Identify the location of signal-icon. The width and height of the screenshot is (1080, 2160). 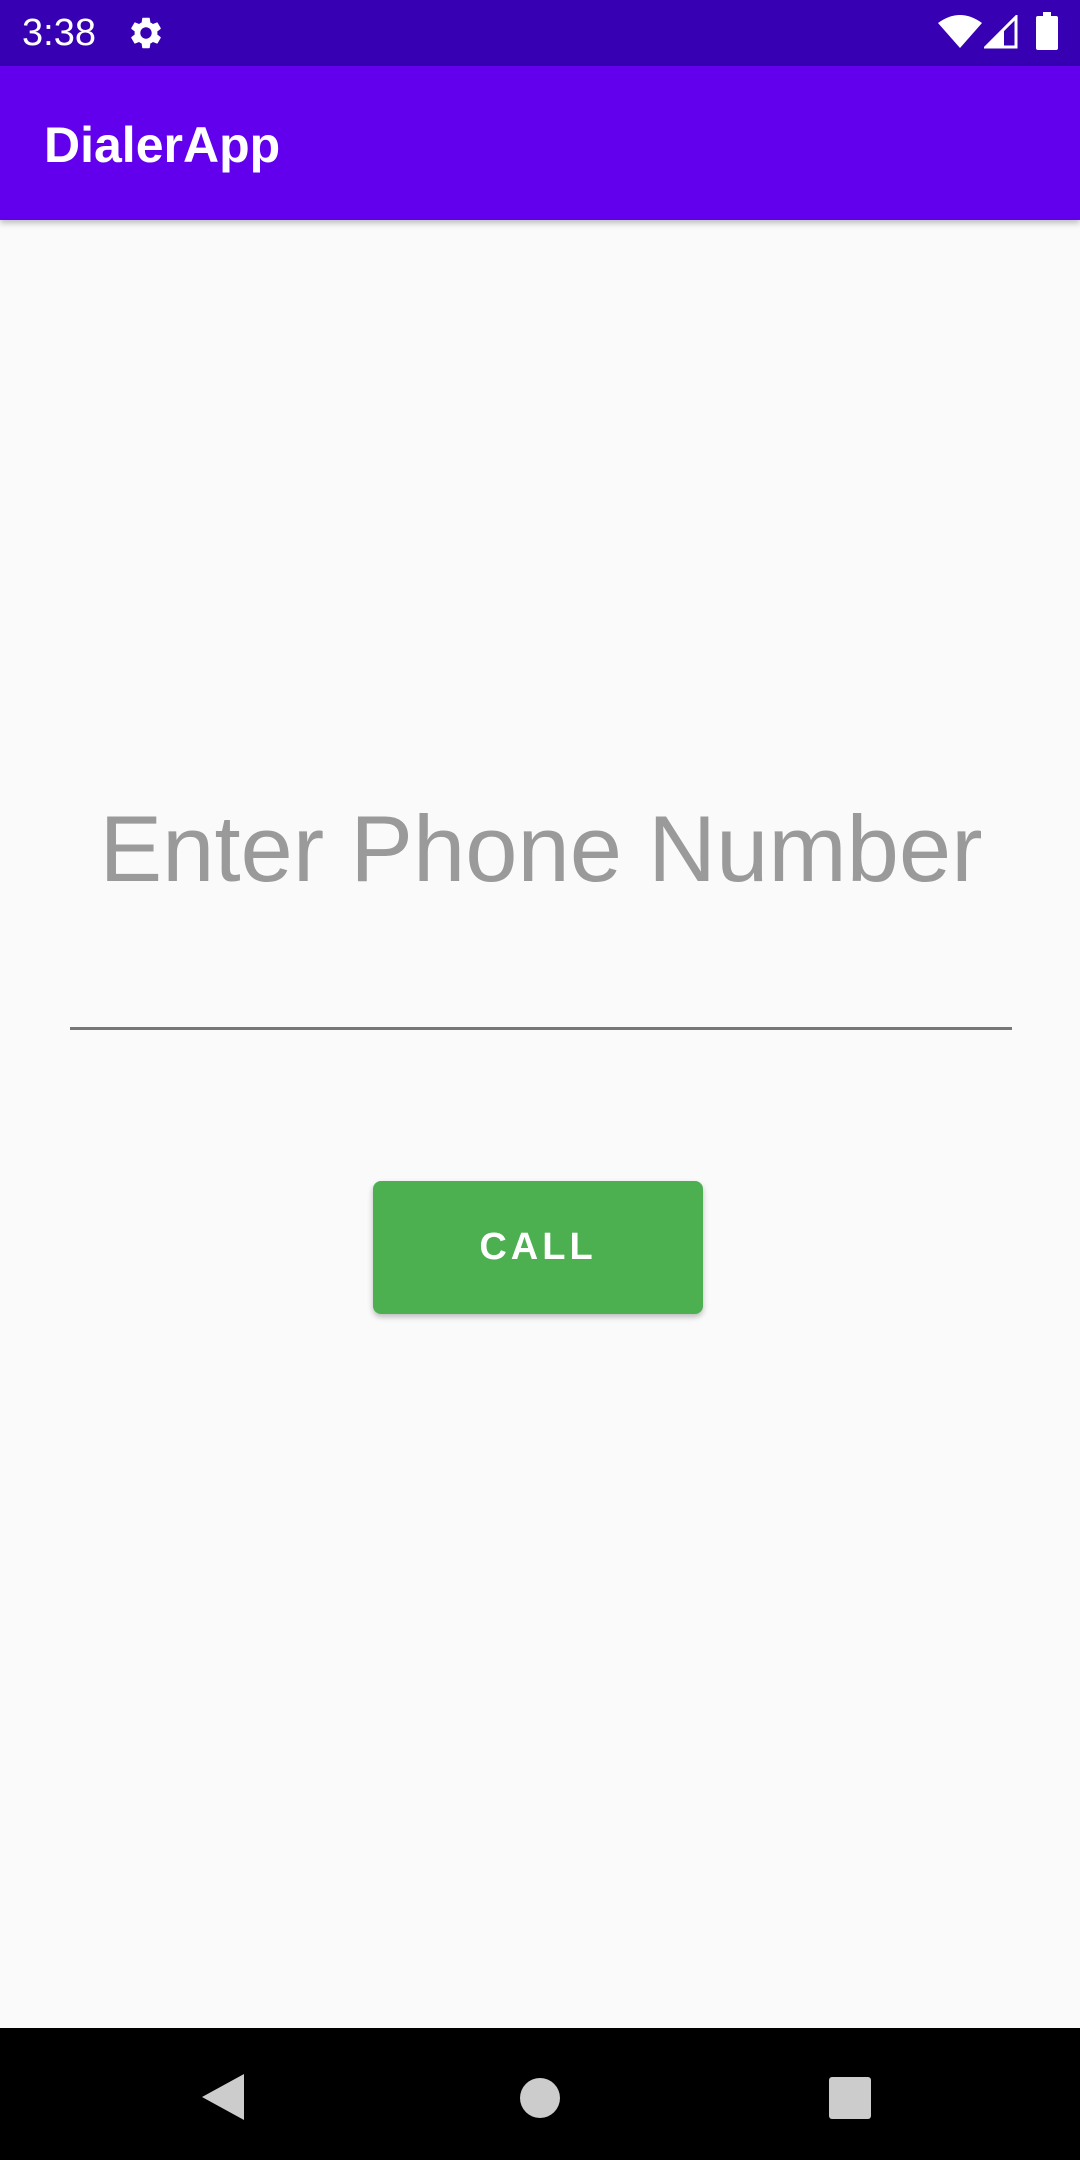
(1001, 32).